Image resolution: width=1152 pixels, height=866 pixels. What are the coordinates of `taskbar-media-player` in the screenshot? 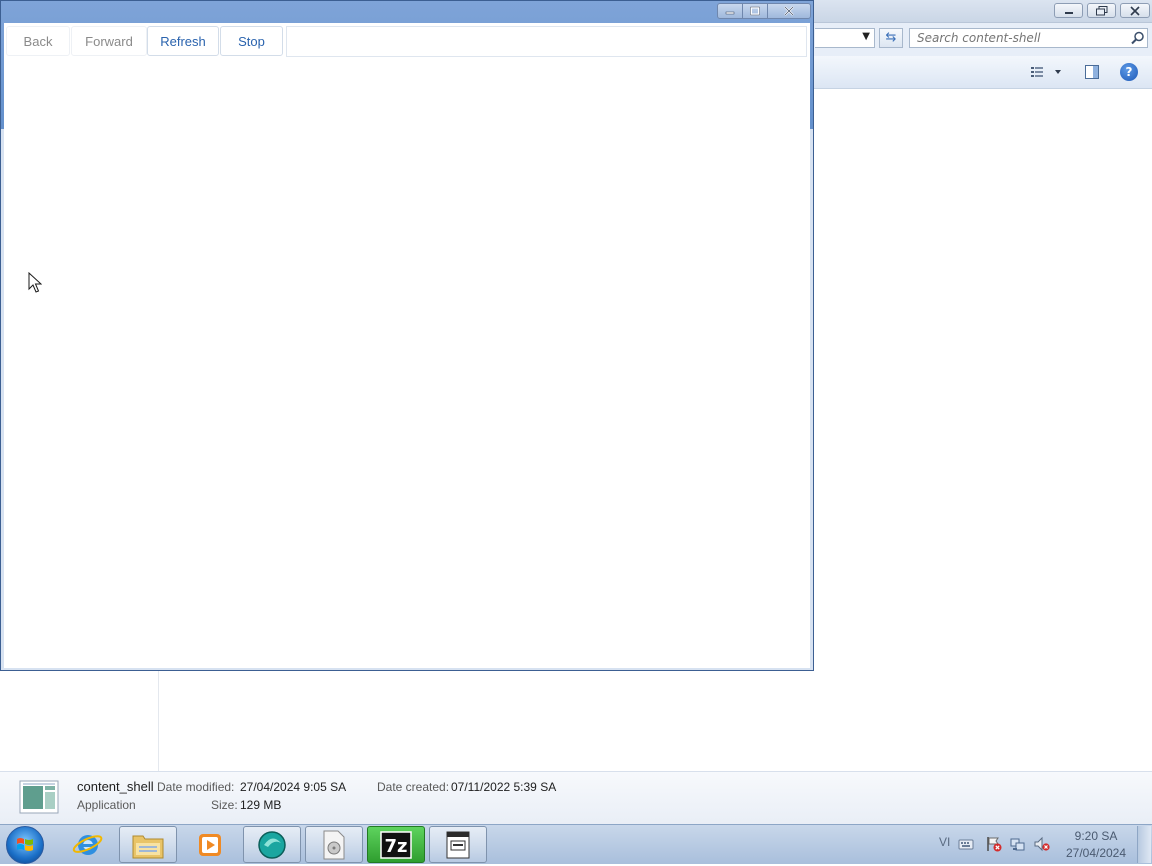 It's located at (210, 844).